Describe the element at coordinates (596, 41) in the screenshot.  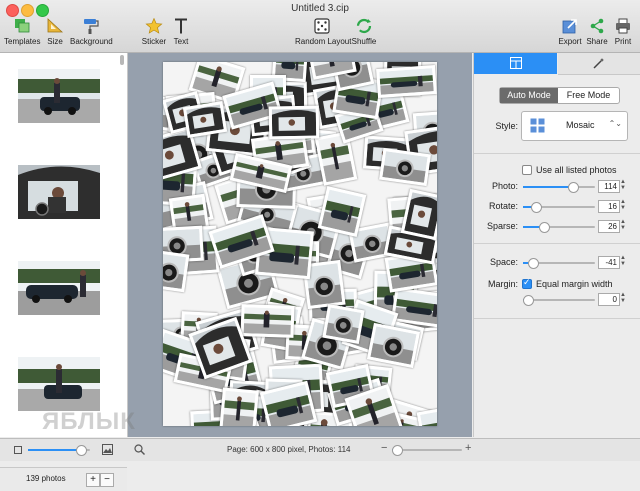
I see `share-label: Share` at that location.